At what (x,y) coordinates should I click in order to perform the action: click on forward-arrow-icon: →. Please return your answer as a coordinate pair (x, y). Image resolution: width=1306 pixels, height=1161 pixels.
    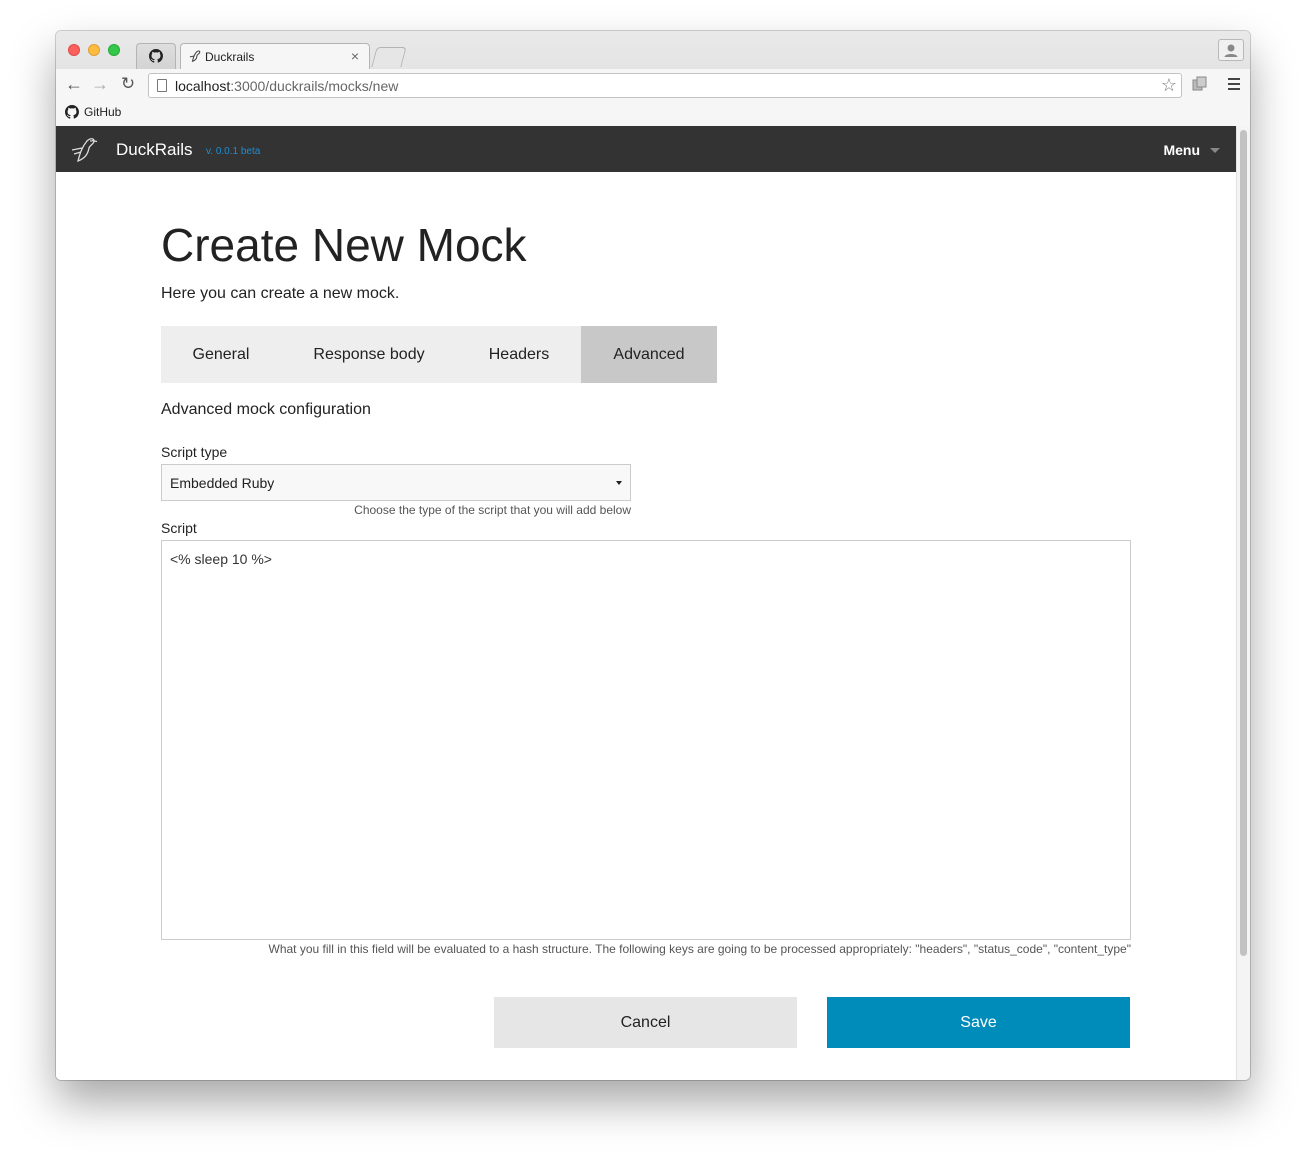
    Looking at the image, I should click on (100, 84).